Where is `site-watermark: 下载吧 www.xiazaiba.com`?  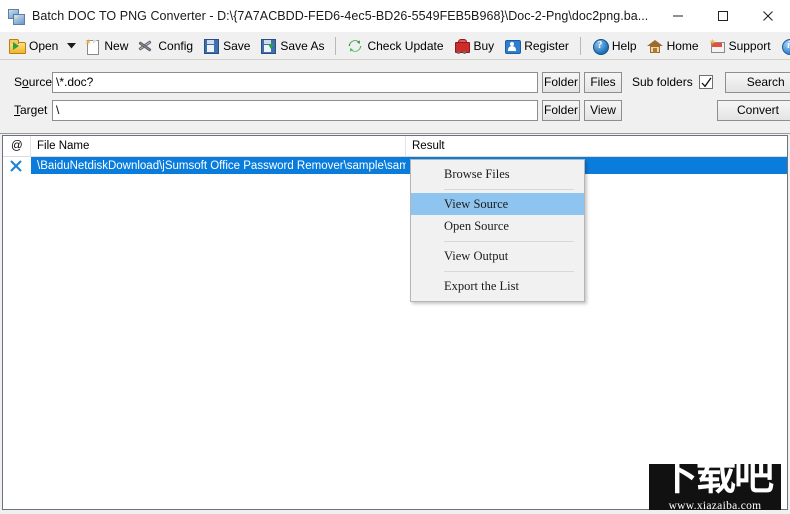
site-watermark: 下载吧 www.xiazaiba.com is located at coordinates (716, 480).